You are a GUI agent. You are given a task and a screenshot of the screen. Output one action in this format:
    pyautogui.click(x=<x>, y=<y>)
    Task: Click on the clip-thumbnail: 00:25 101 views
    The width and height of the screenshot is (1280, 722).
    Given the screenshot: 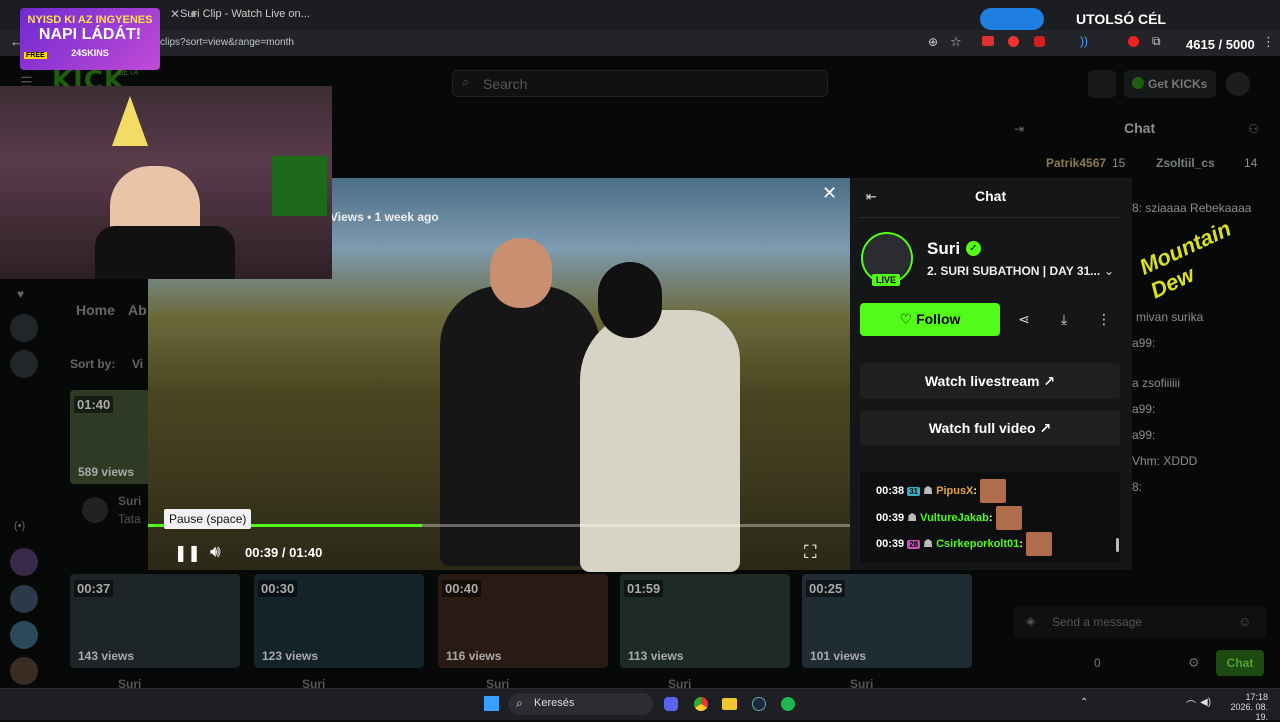 What is the action you would take?
    pyautogui.click(x=887, y=621)
    